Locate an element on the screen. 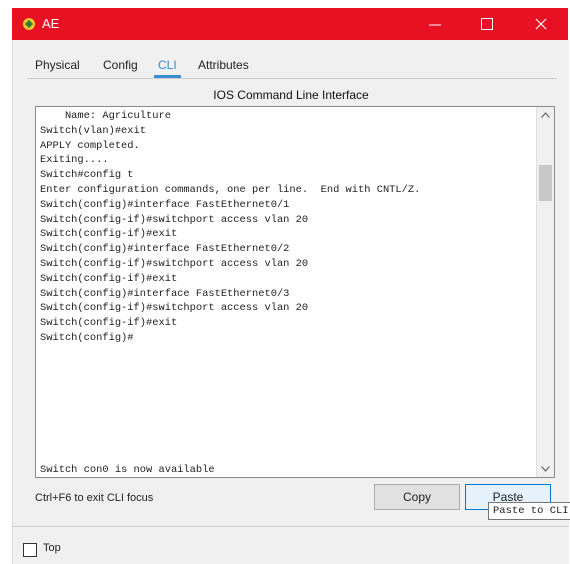 The image size is (570, 564). footer-divider is located at coordinates (291, 526).